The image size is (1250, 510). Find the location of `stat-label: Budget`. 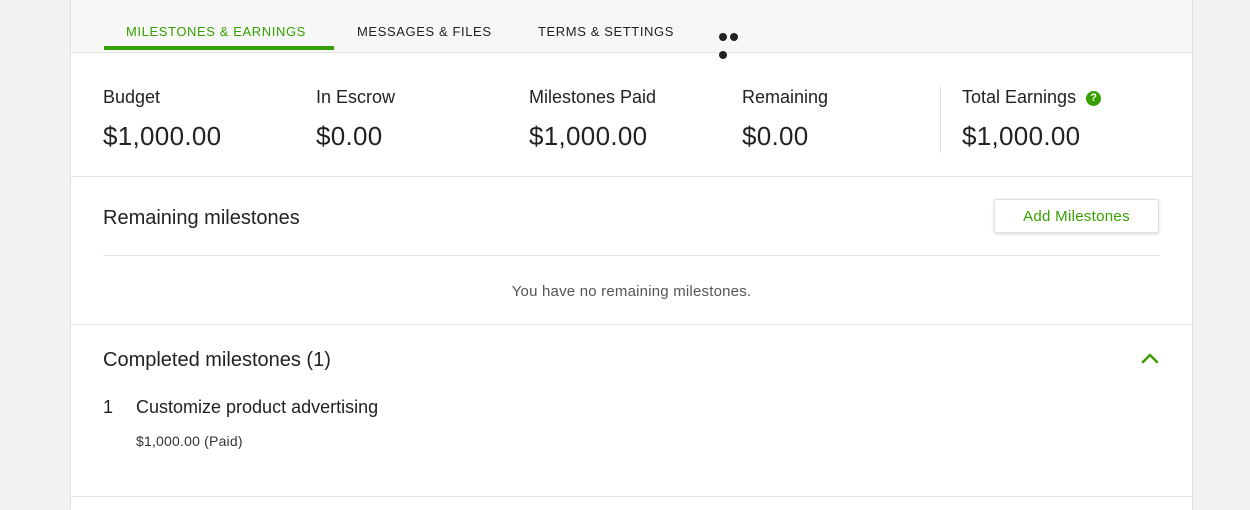

stat-label: Budget is located at coordinates (132, 97).